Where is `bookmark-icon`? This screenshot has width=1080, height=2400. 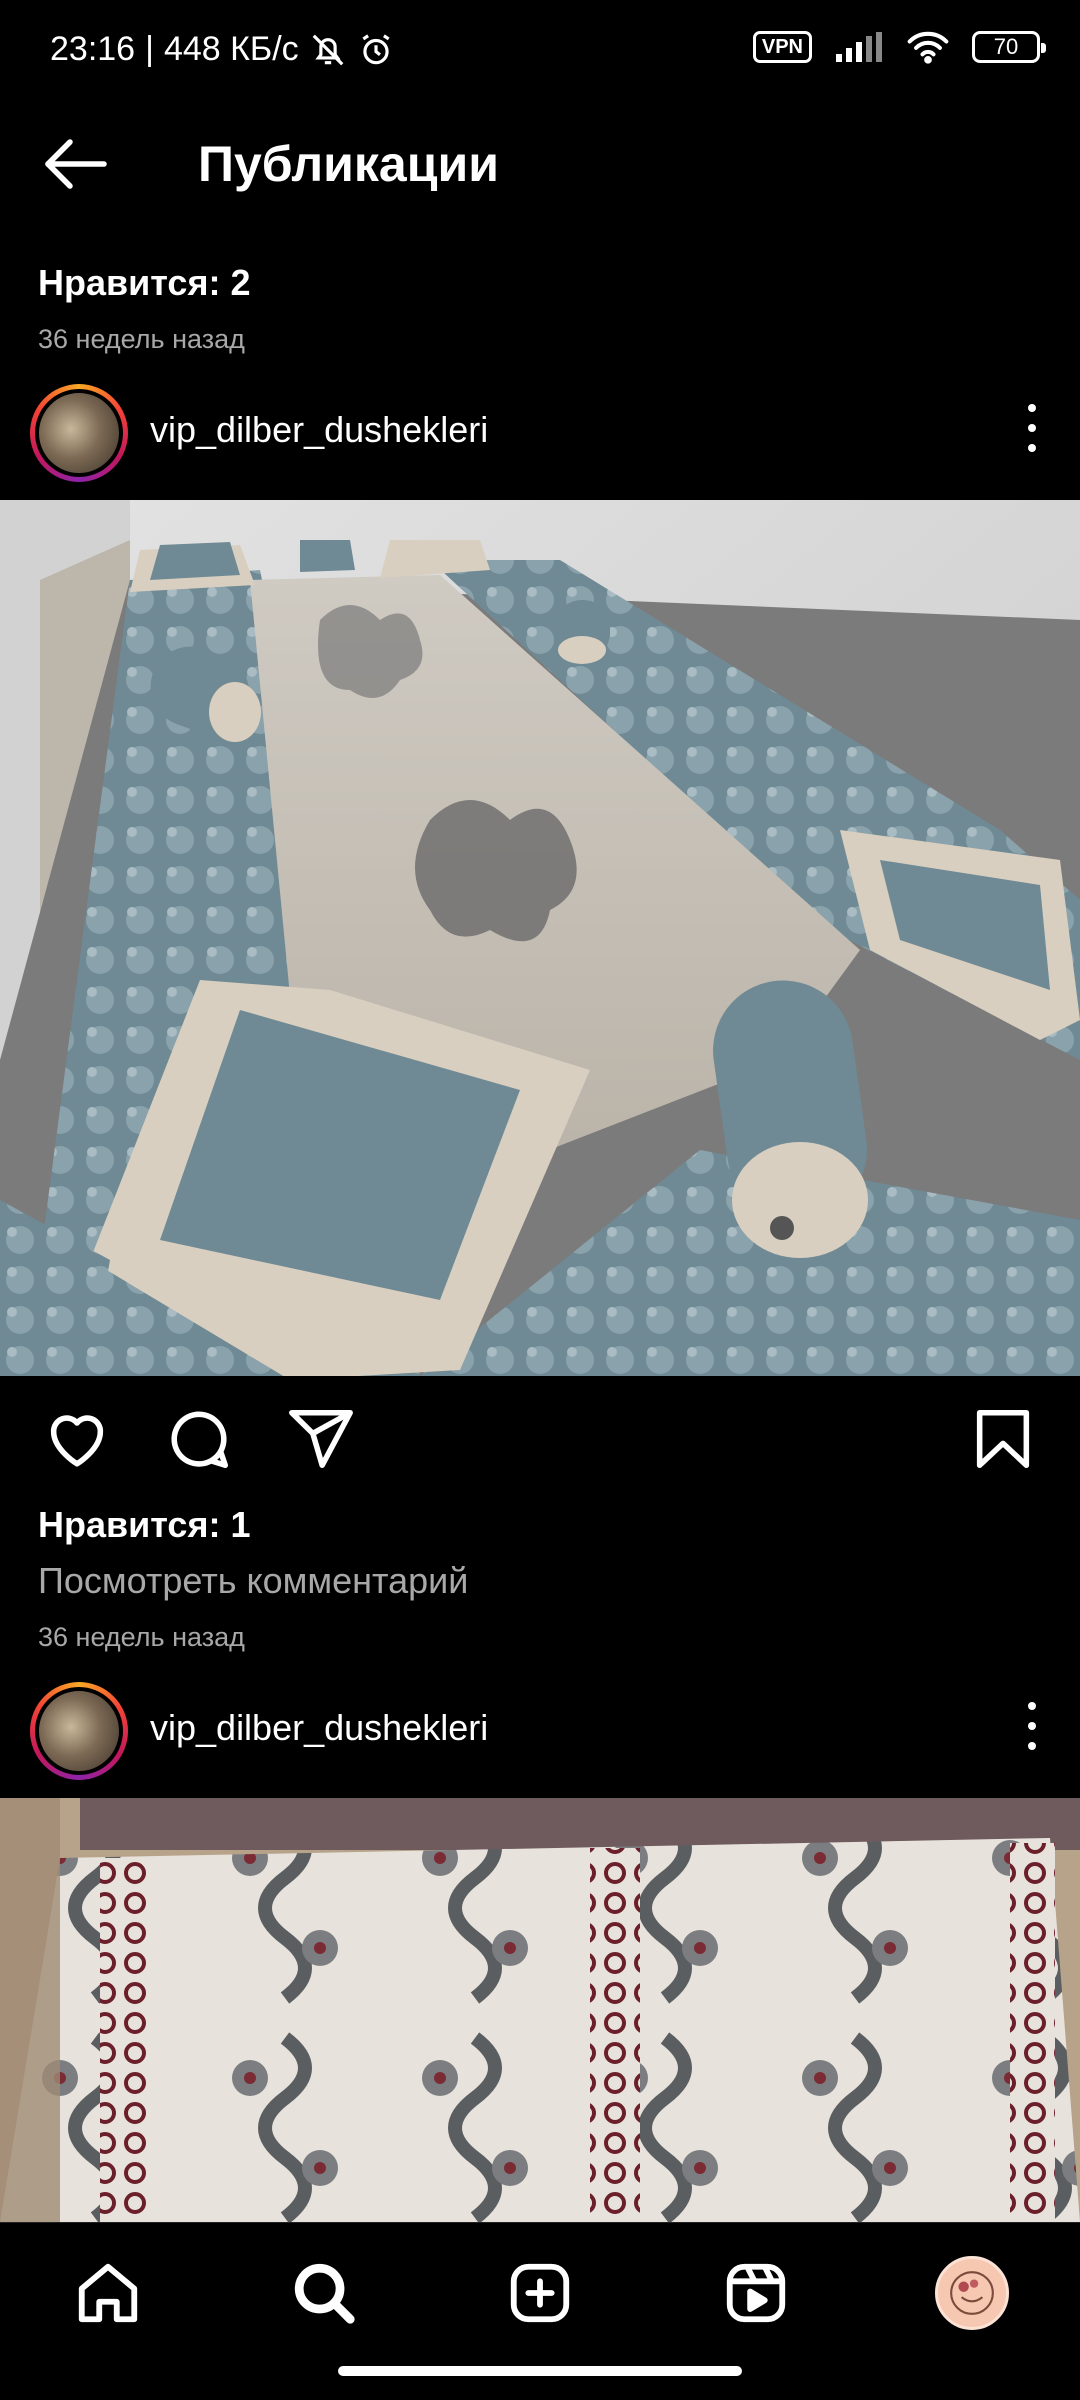 bookmark-icon is located at coordinates (1003, 1439).